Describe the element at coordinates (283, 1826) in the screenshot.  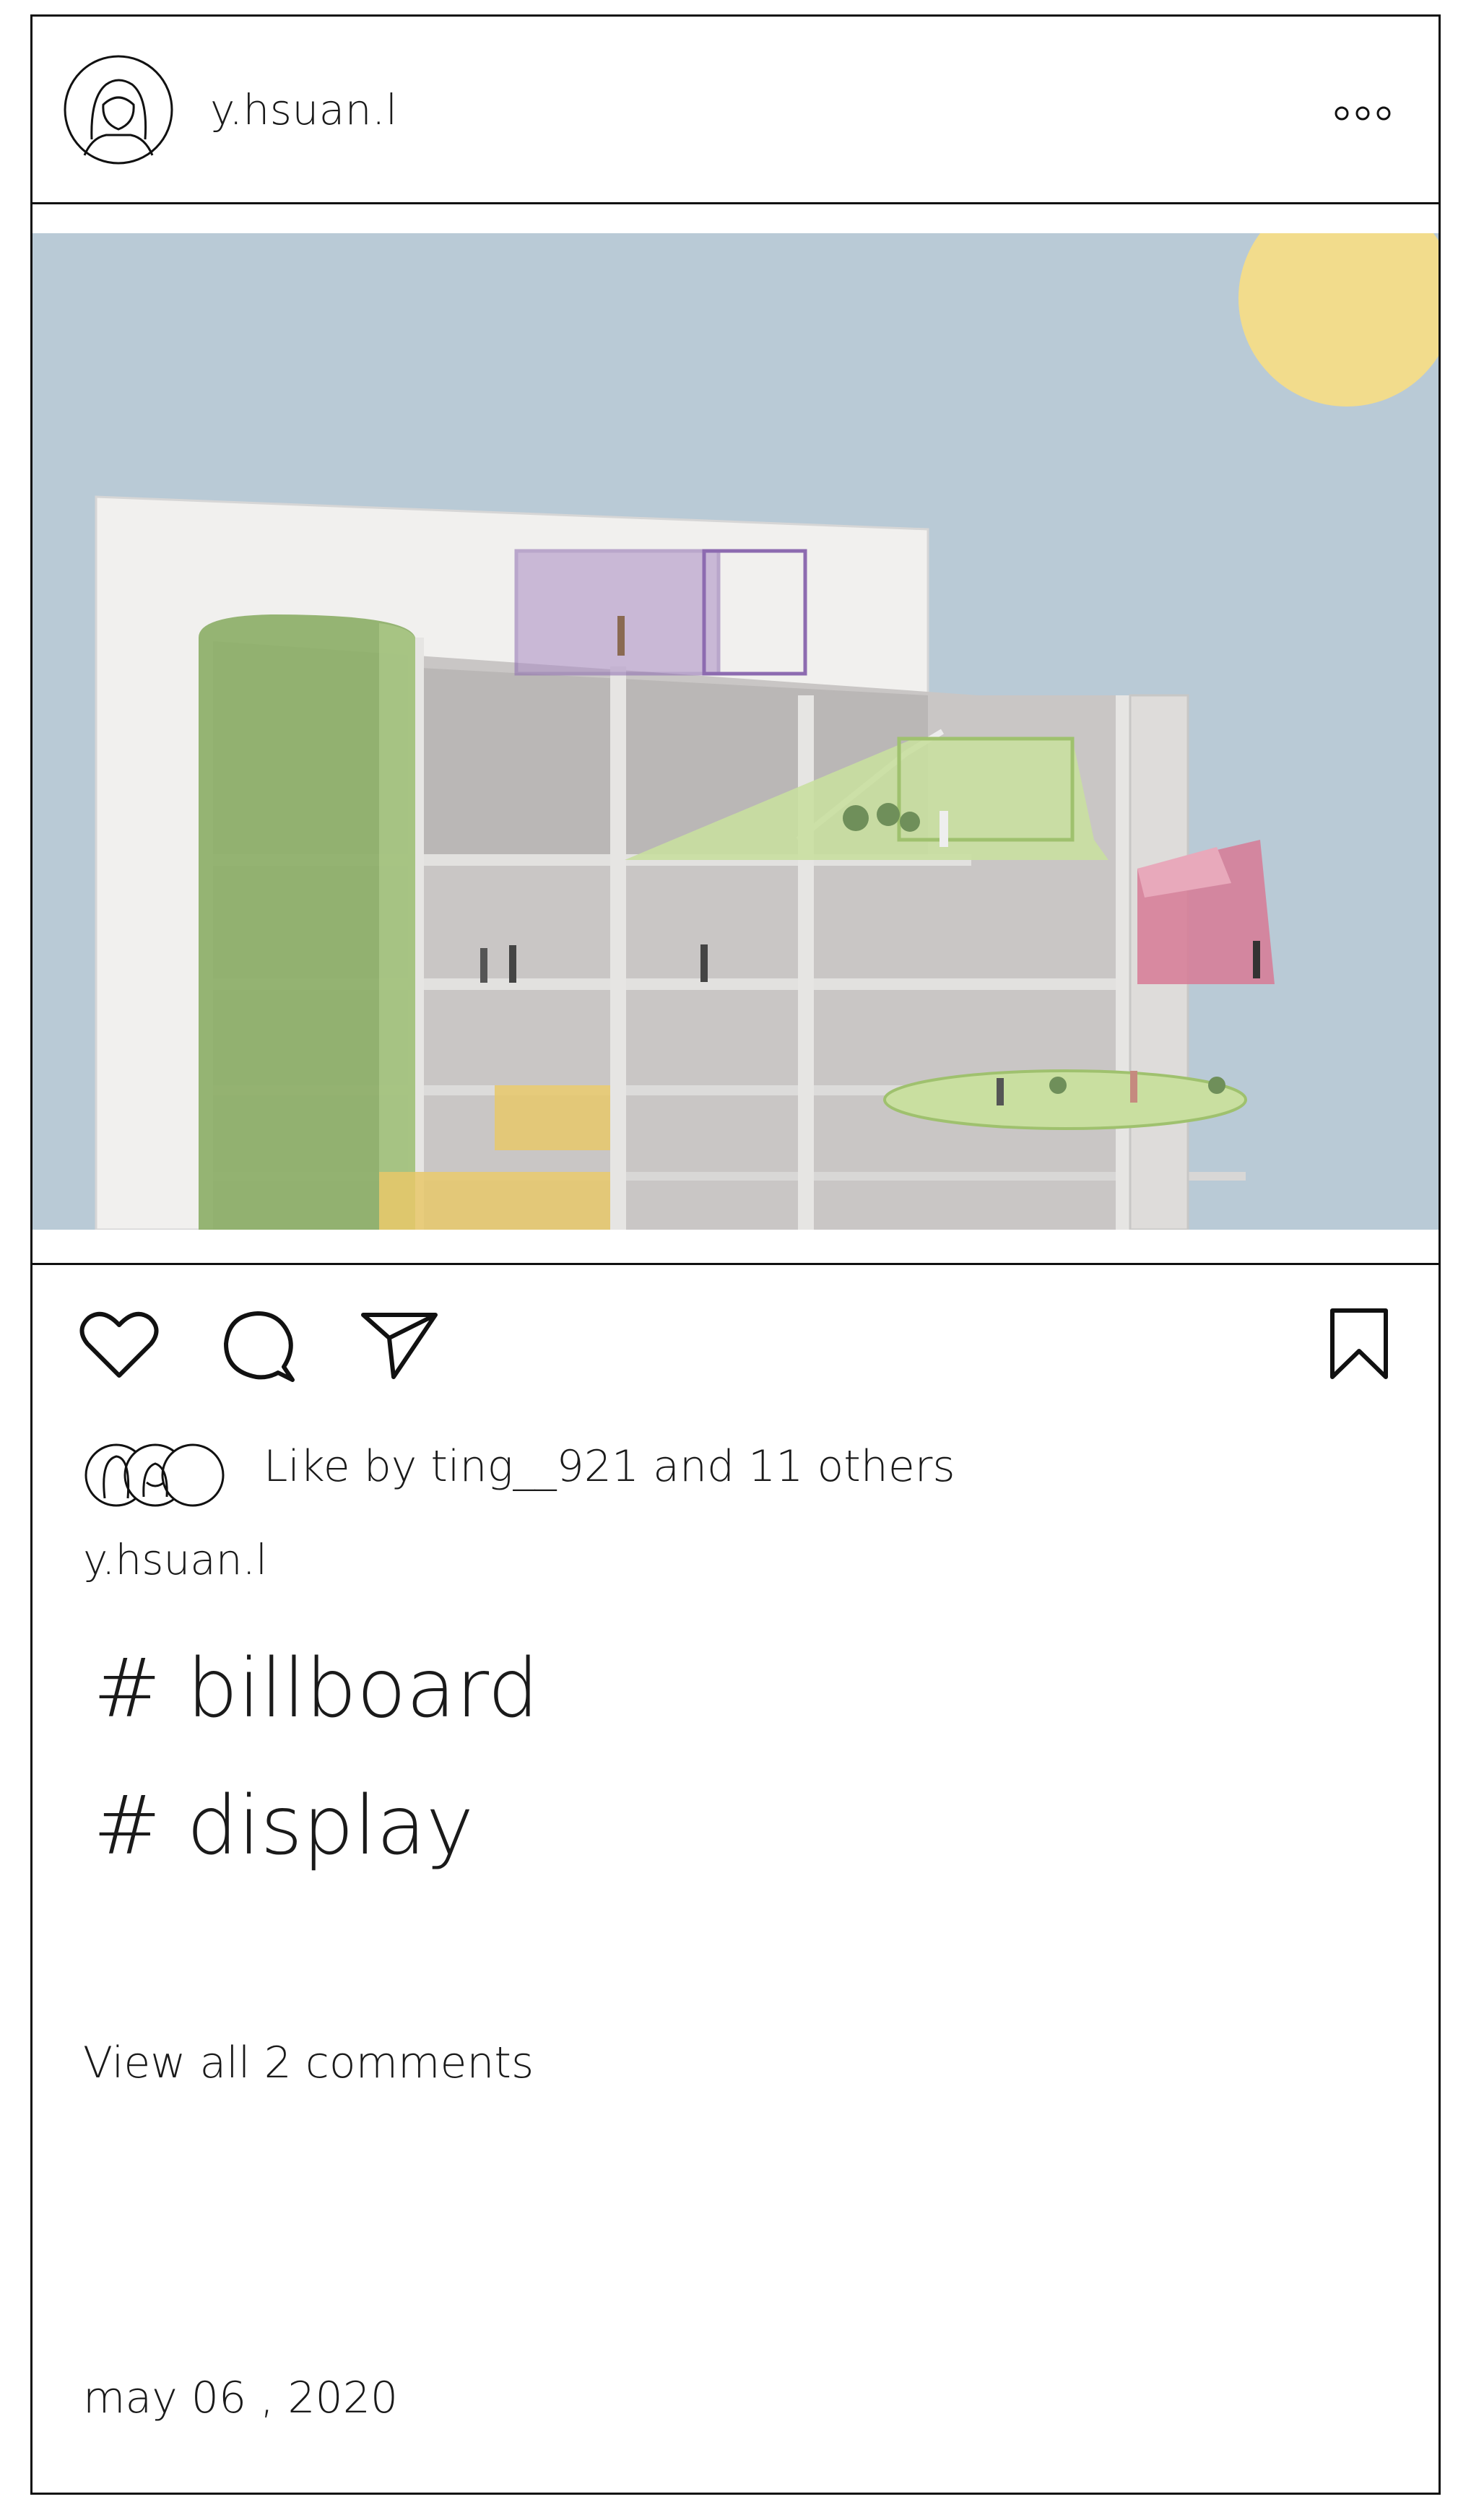
I see `hashtag-display: # display` at that location.